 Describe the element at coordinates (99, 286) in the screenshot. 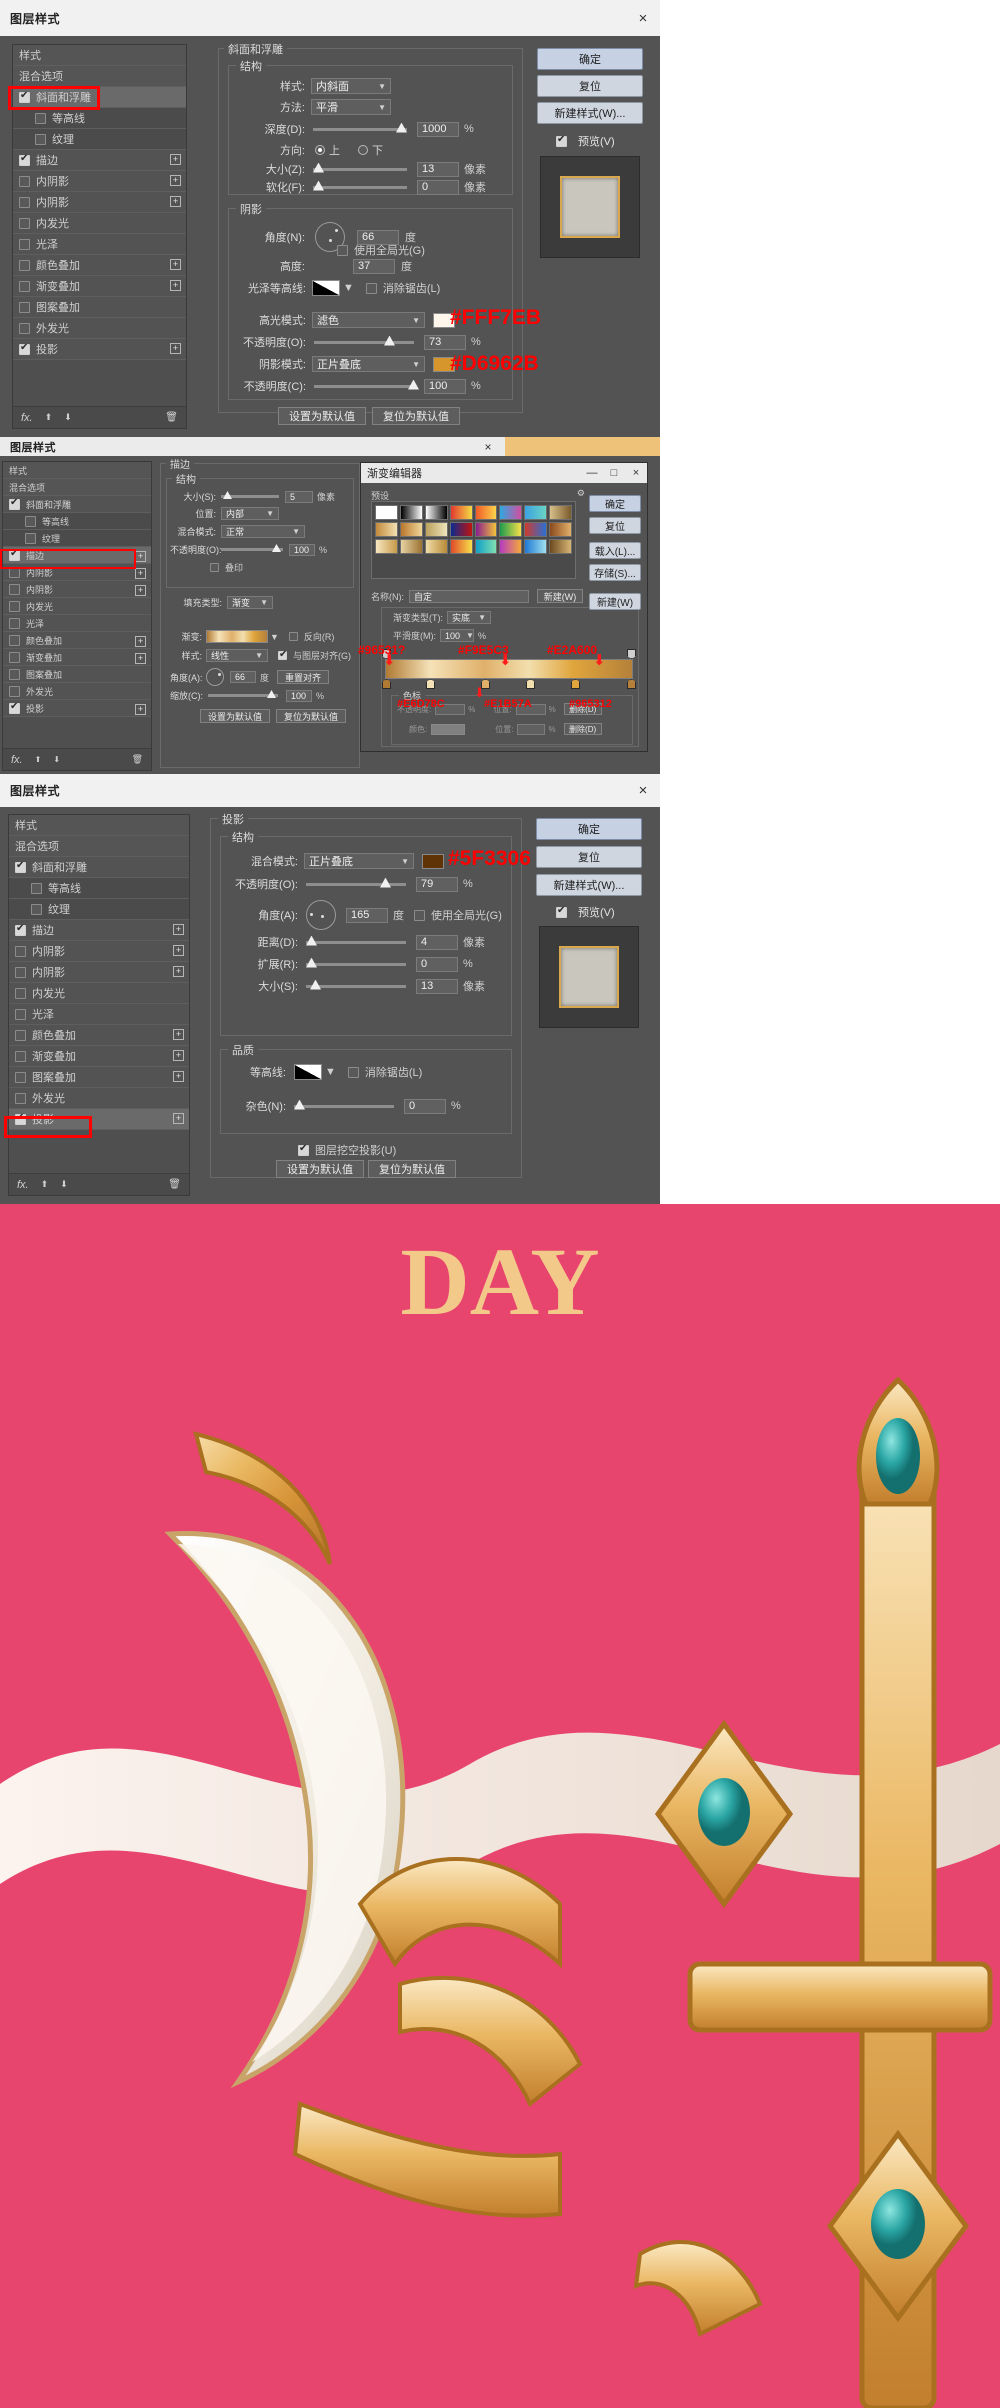

I see `style-list-item: 渐变叠加 +` at that location.